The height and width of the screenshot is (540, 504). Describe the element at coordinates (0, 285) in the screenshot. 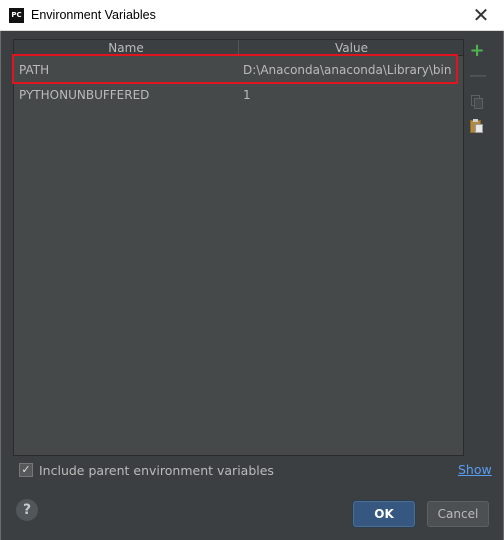

I see `window-border-left` at that location.